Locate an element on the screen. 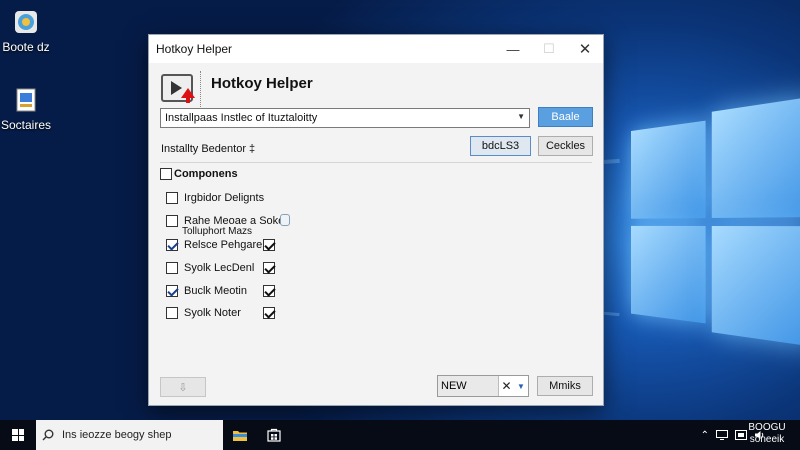 The width and height of the screenshot is (800, 450). footer-combo-value: NEW is located at coordinates (454, 386).